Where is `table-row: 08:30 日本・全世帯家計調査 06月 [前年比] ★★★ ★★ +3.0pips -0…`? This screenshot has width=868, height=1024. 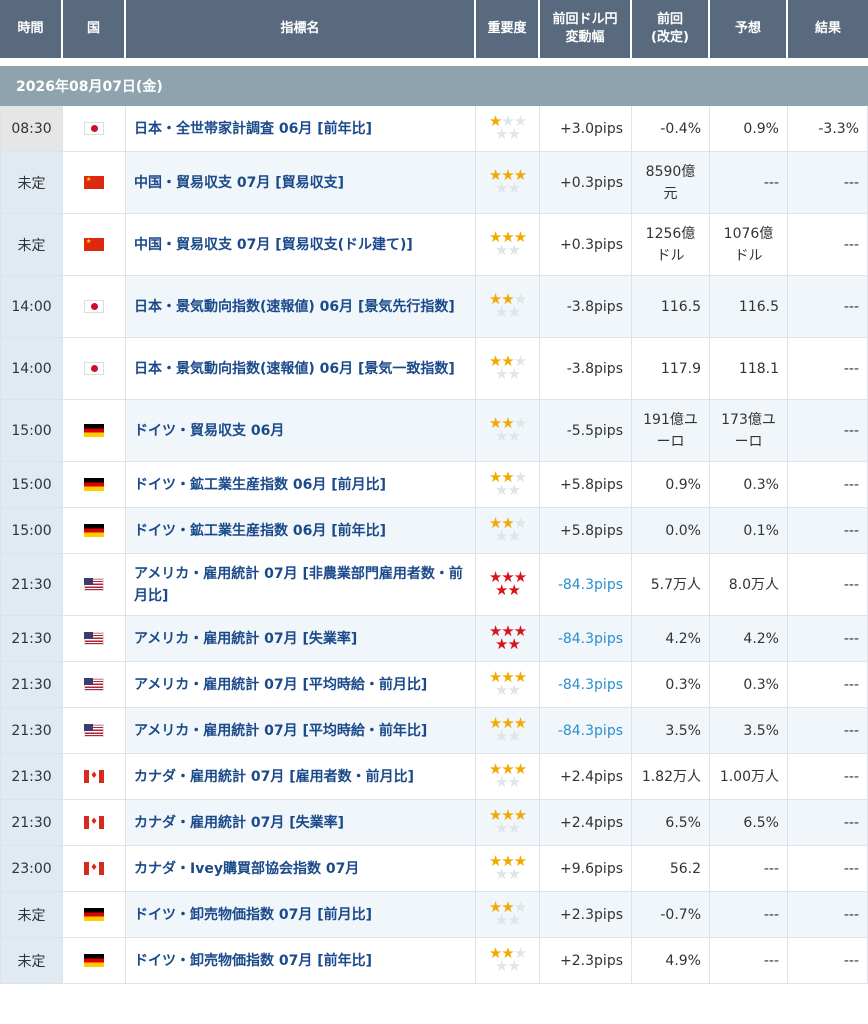 table-row: 08:30 日本・全世帯家計調査 06月 [前年比] ★★★ ★★ +3.0pips -0… is located at coordinates (434, 129).